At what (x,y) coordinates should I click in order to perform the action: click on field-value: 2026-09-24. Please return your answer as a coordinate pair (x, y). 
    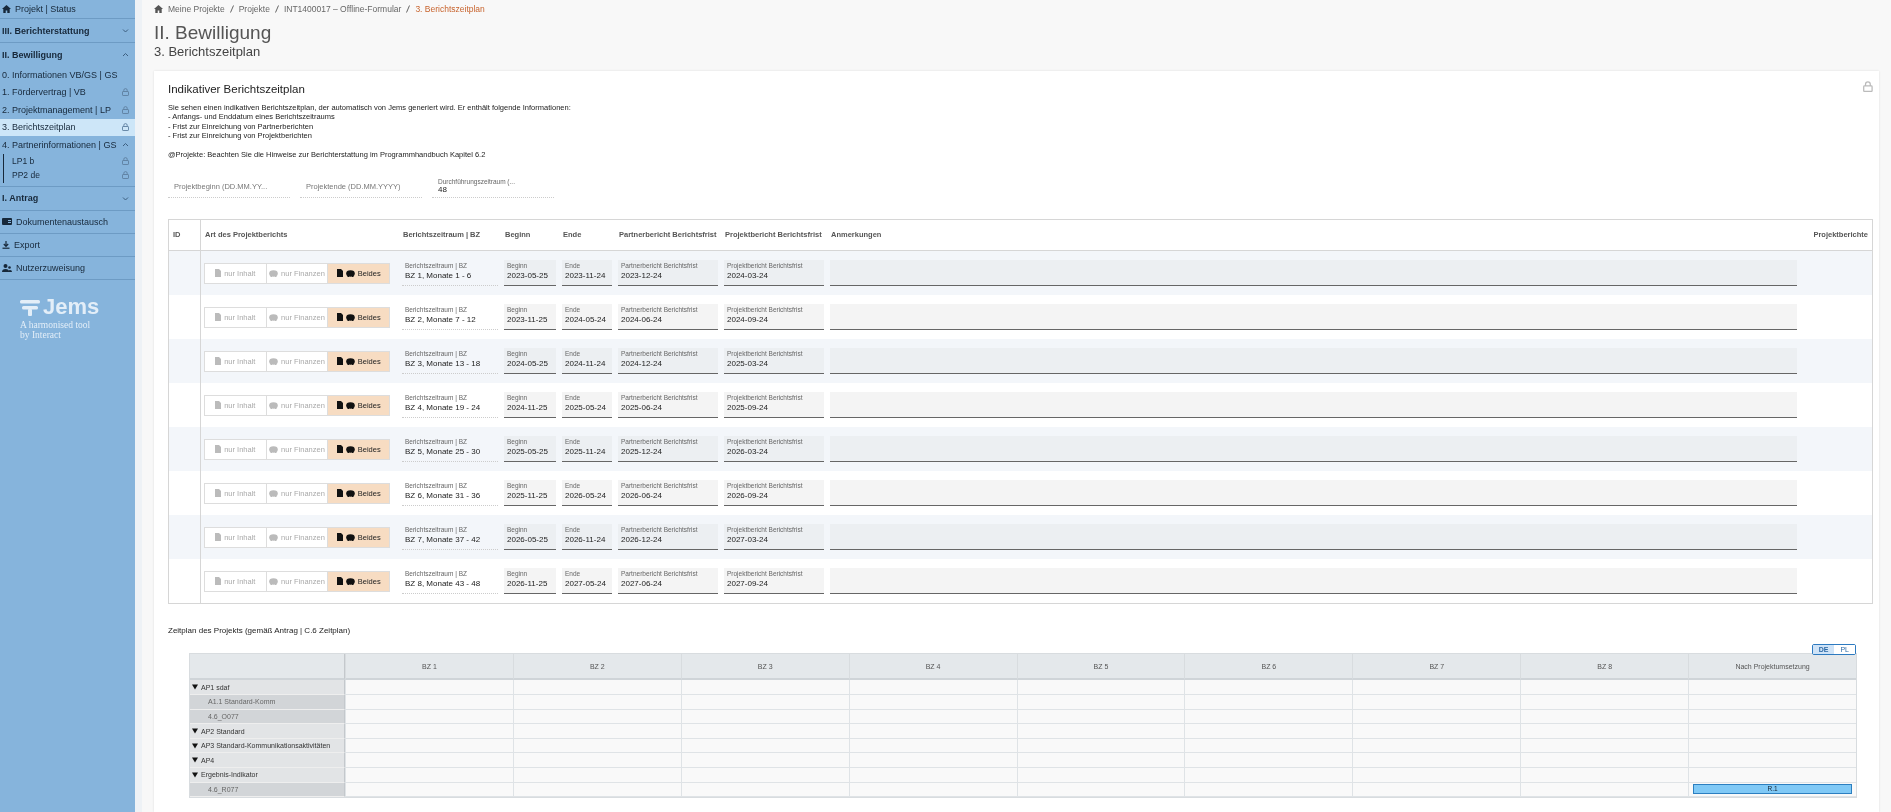
    Looking at the image, I should click on (748, 496).